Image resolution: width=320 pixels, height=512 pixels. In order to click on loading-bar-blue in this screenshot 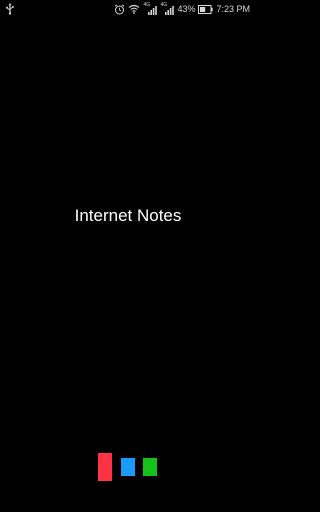, I will do `click(128, 467)`.